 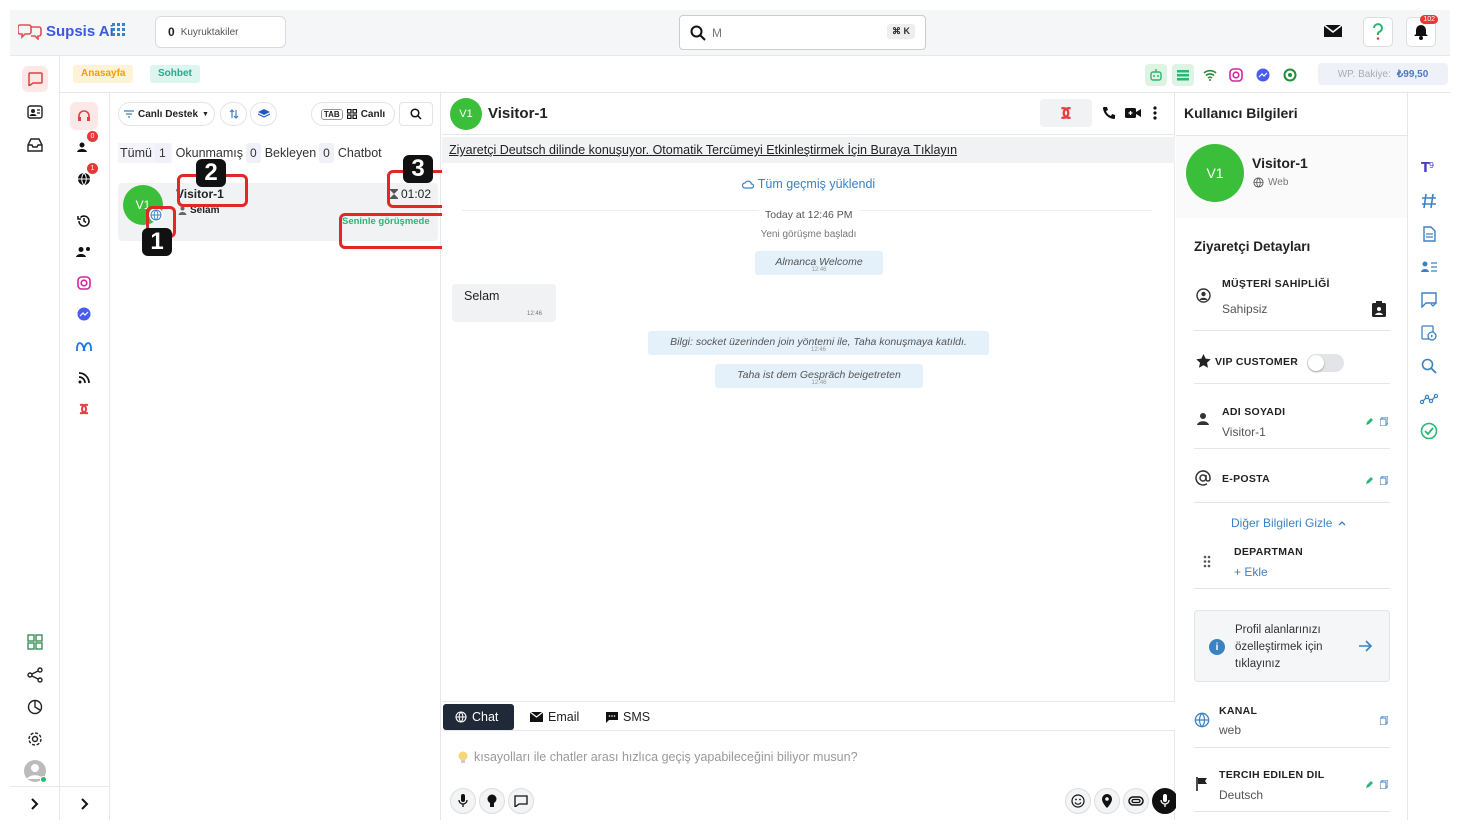 What do you see at coordinates (1263, 75) in the screenshot?
I see `channel-messenger` at bounding box center [1263, 75].